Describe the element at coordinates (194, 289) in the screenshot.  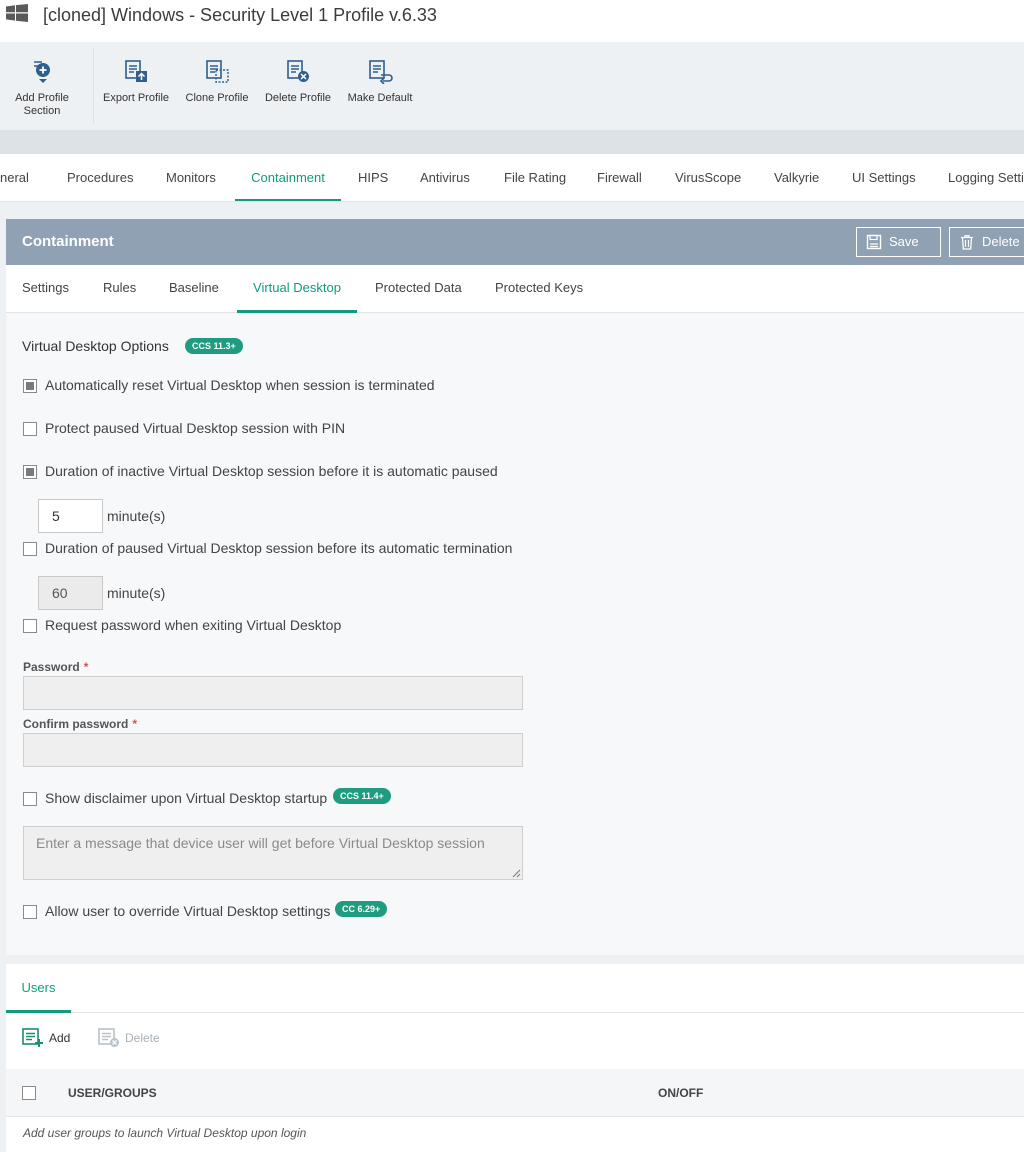
I see `subtab-baseline: Baseline` at that location.